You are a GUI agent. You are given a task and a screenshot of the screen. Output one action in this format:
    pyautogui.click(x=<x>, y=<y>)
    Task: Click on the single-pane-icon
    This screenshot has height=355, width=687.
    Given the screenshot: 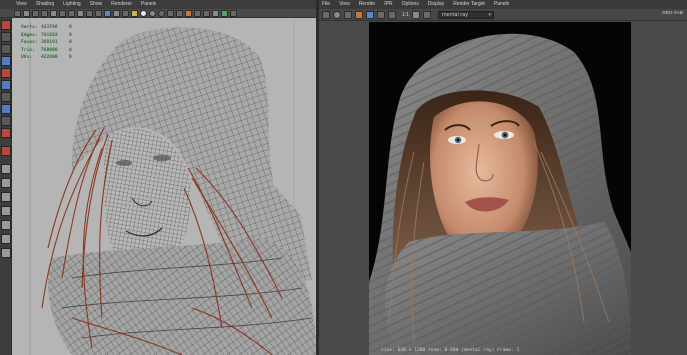 What is the action you would take?
    pyautogui.click(x=6, y=169)
    